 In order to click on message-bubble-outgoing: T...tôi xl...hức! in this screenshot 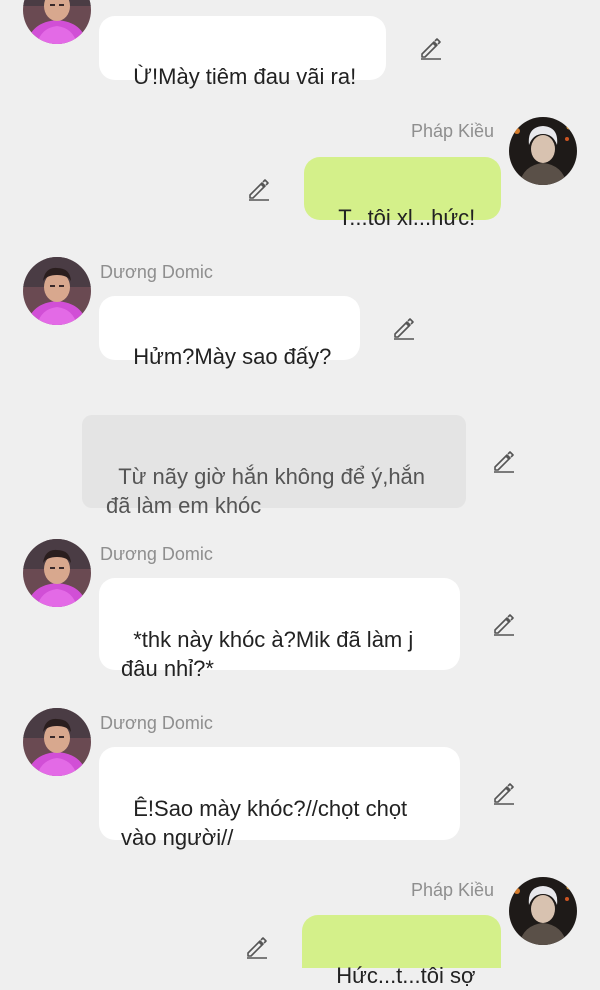, I will do `click(402, 193)`.